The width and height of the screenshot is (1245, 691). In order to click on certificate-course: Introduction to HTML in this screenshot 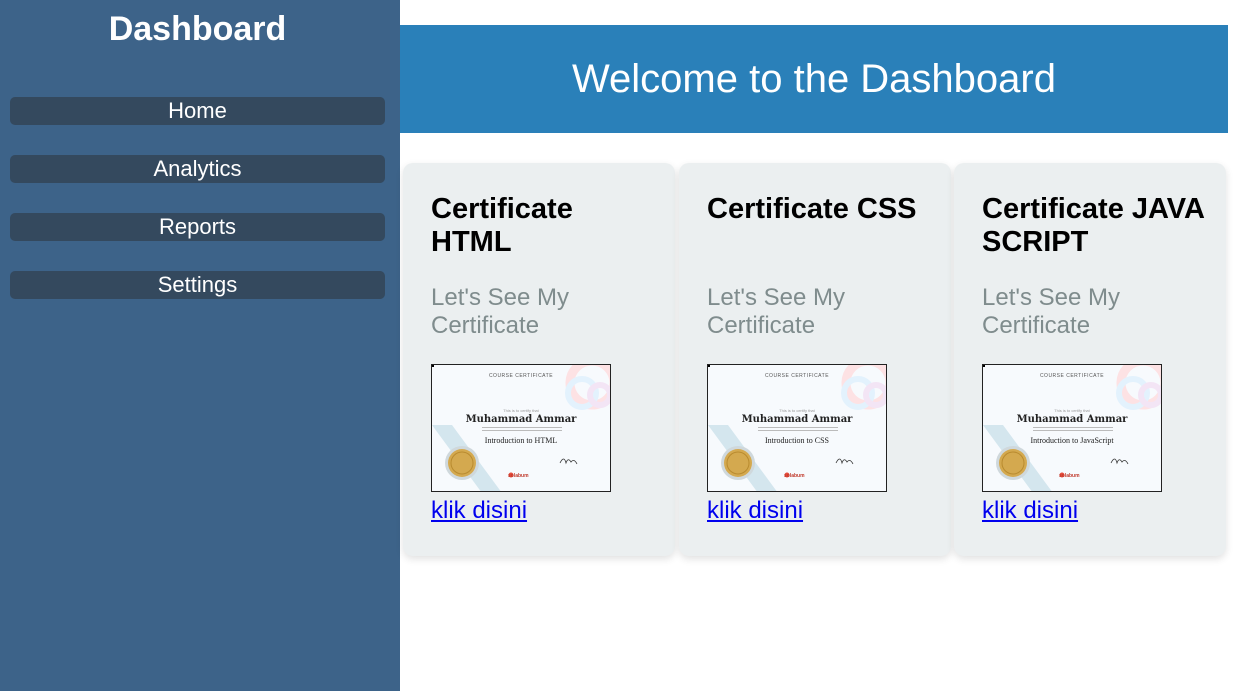, I will do `click(521, 440)`.